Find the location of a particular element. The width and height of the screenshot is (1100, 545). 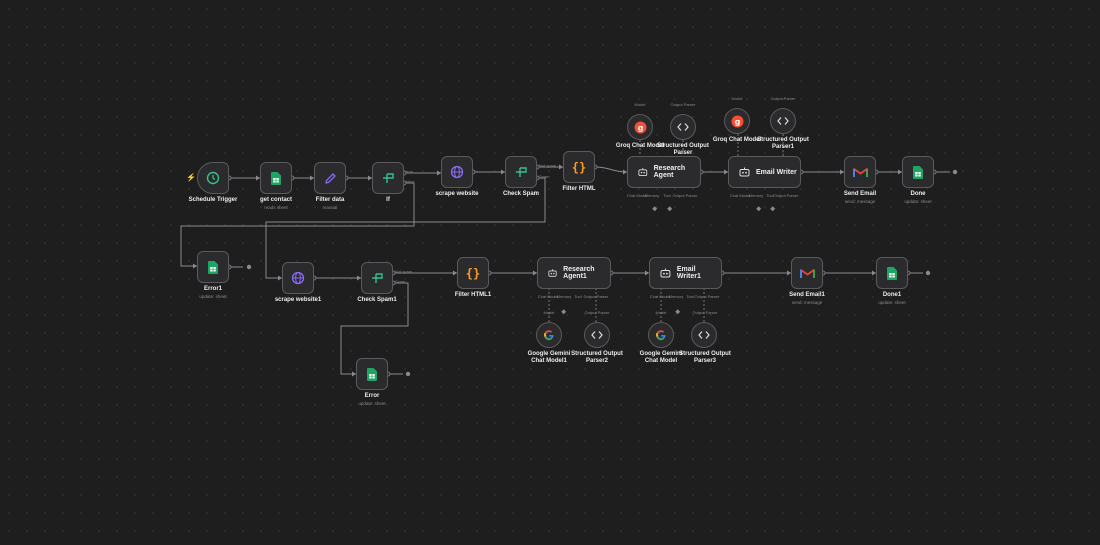

email-writer-chatmodel-port: Chat Model is located at coordinates (740, 195).